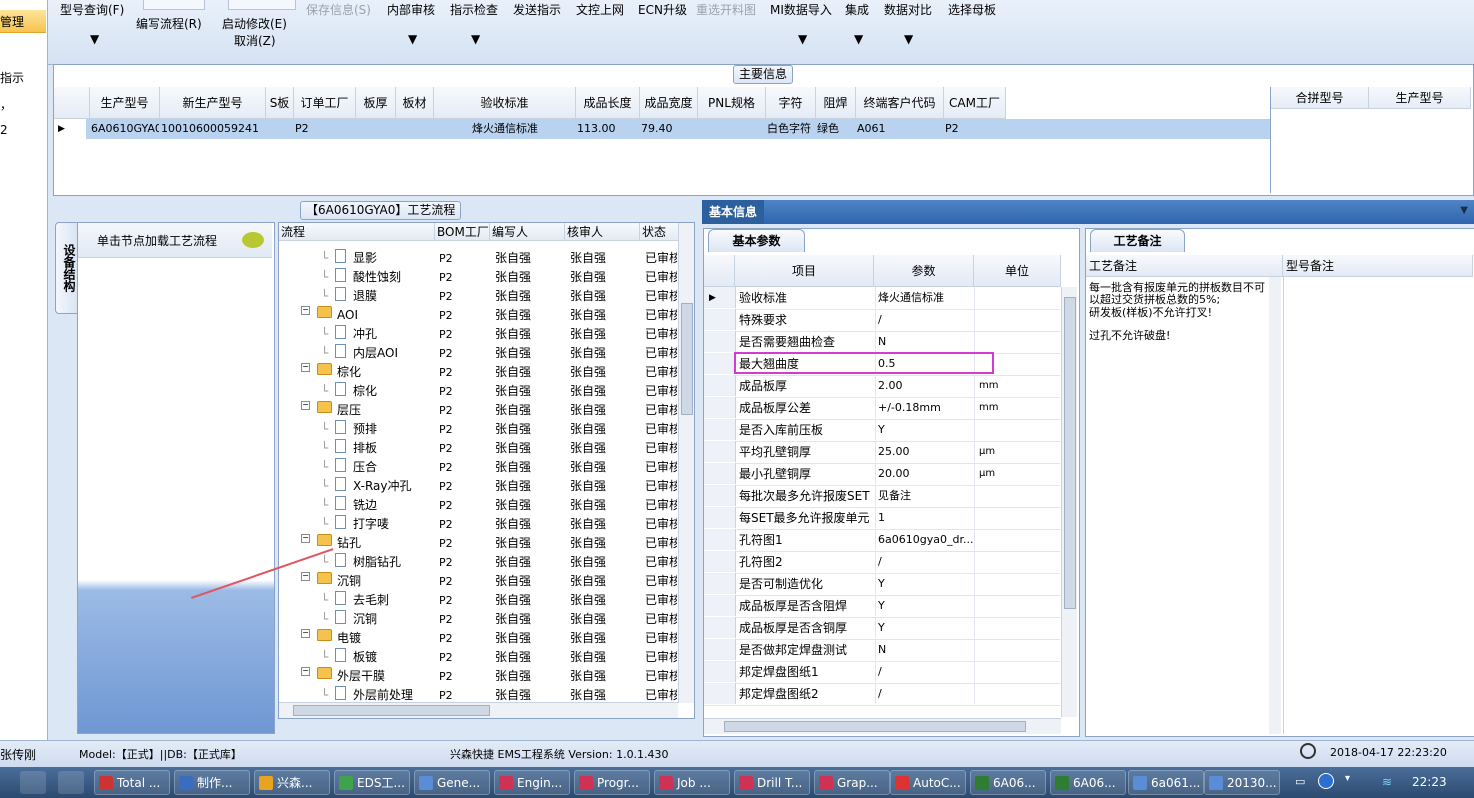 The image size is (1474, 798). What do you see at coordinates (882, 584) in the screenshot?
I see `param-row: 是否可制造优化 Y` at bounding box center [882, 584].